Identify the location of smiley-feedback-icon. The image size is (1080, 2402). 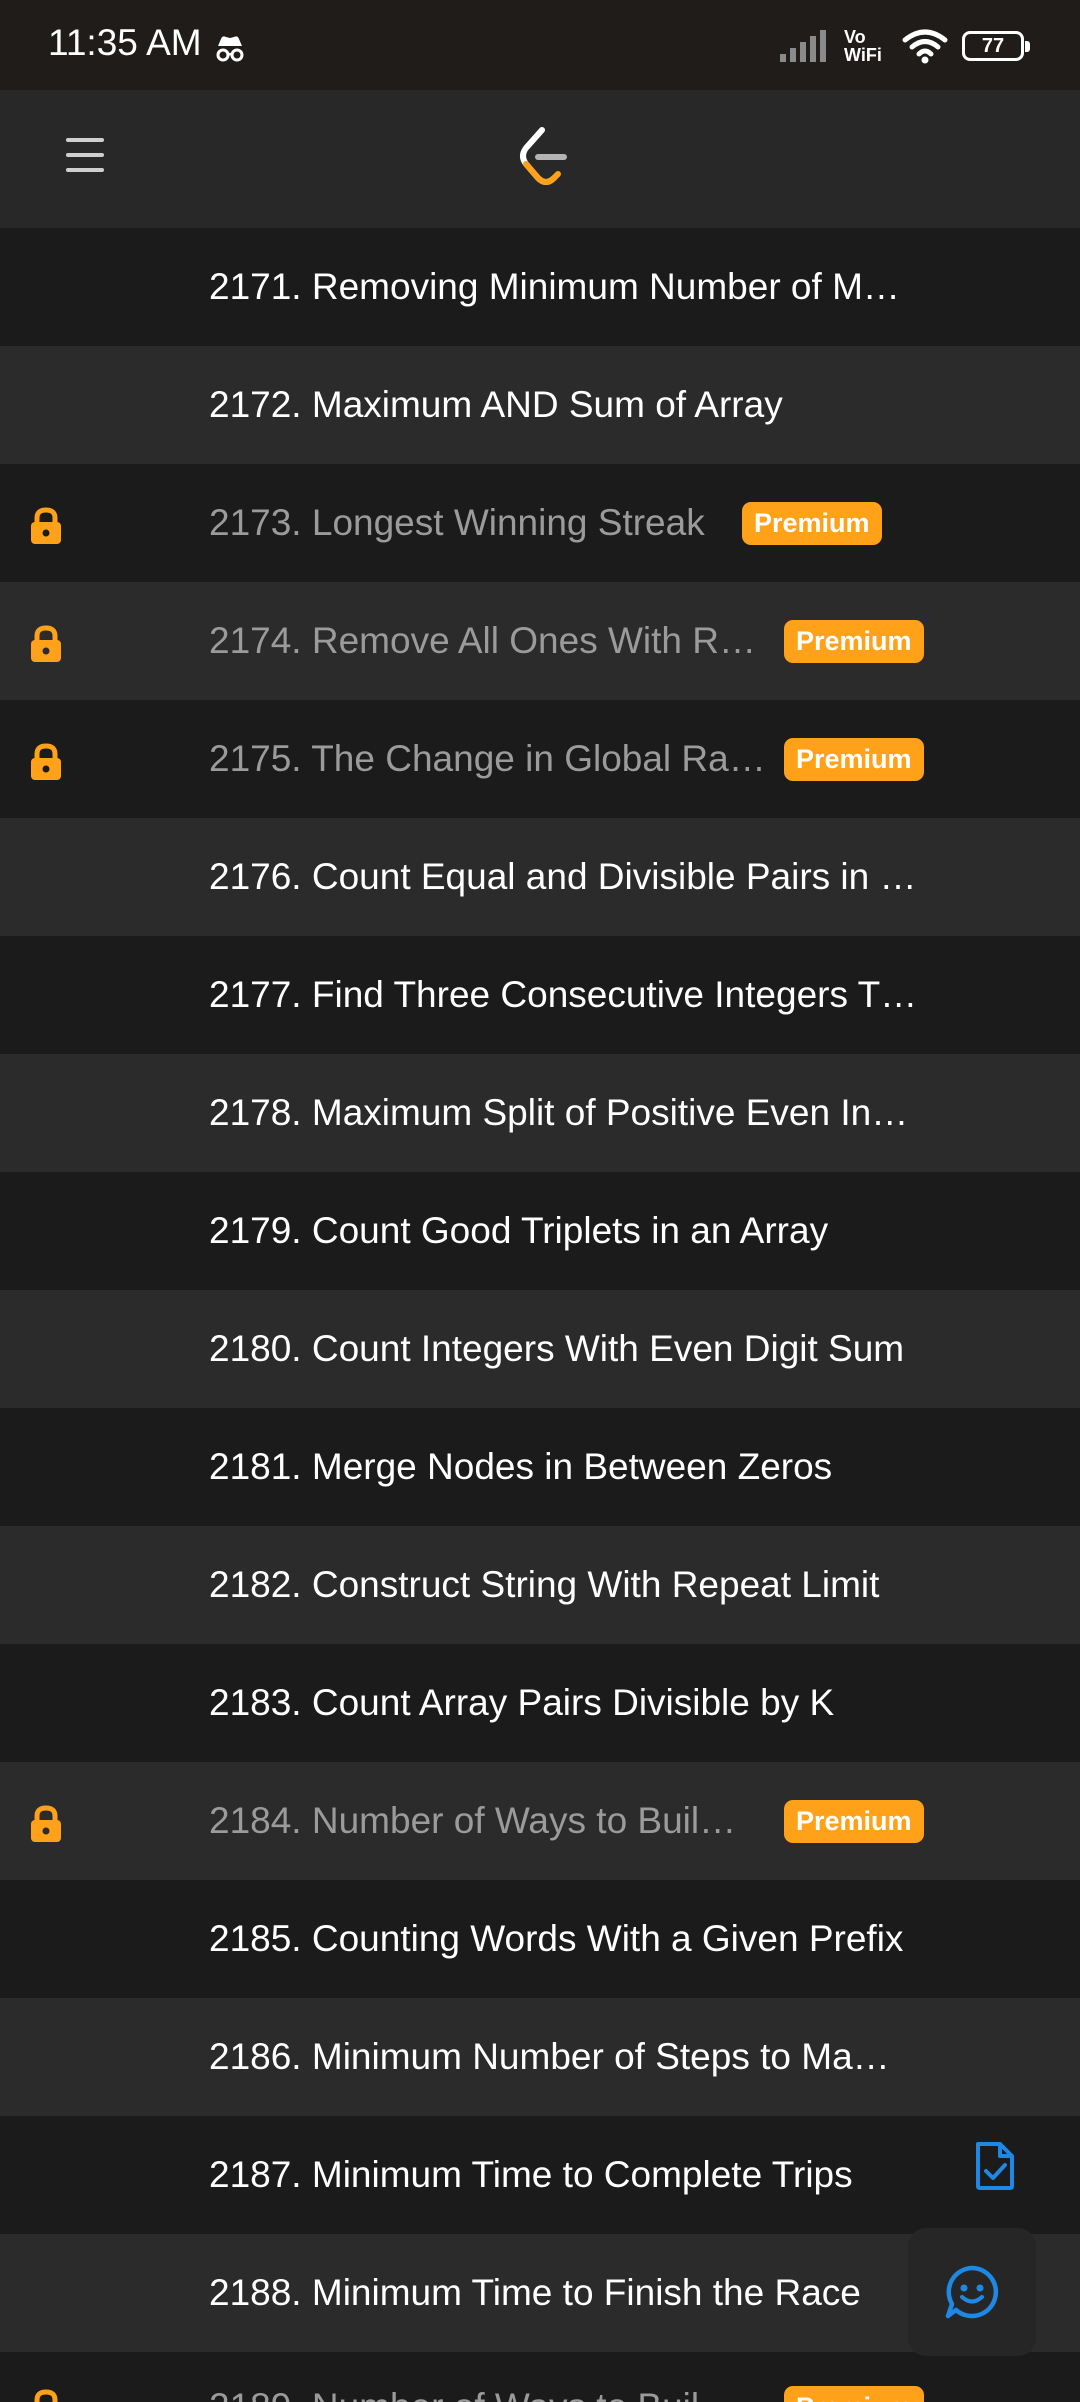
(972, 2292).